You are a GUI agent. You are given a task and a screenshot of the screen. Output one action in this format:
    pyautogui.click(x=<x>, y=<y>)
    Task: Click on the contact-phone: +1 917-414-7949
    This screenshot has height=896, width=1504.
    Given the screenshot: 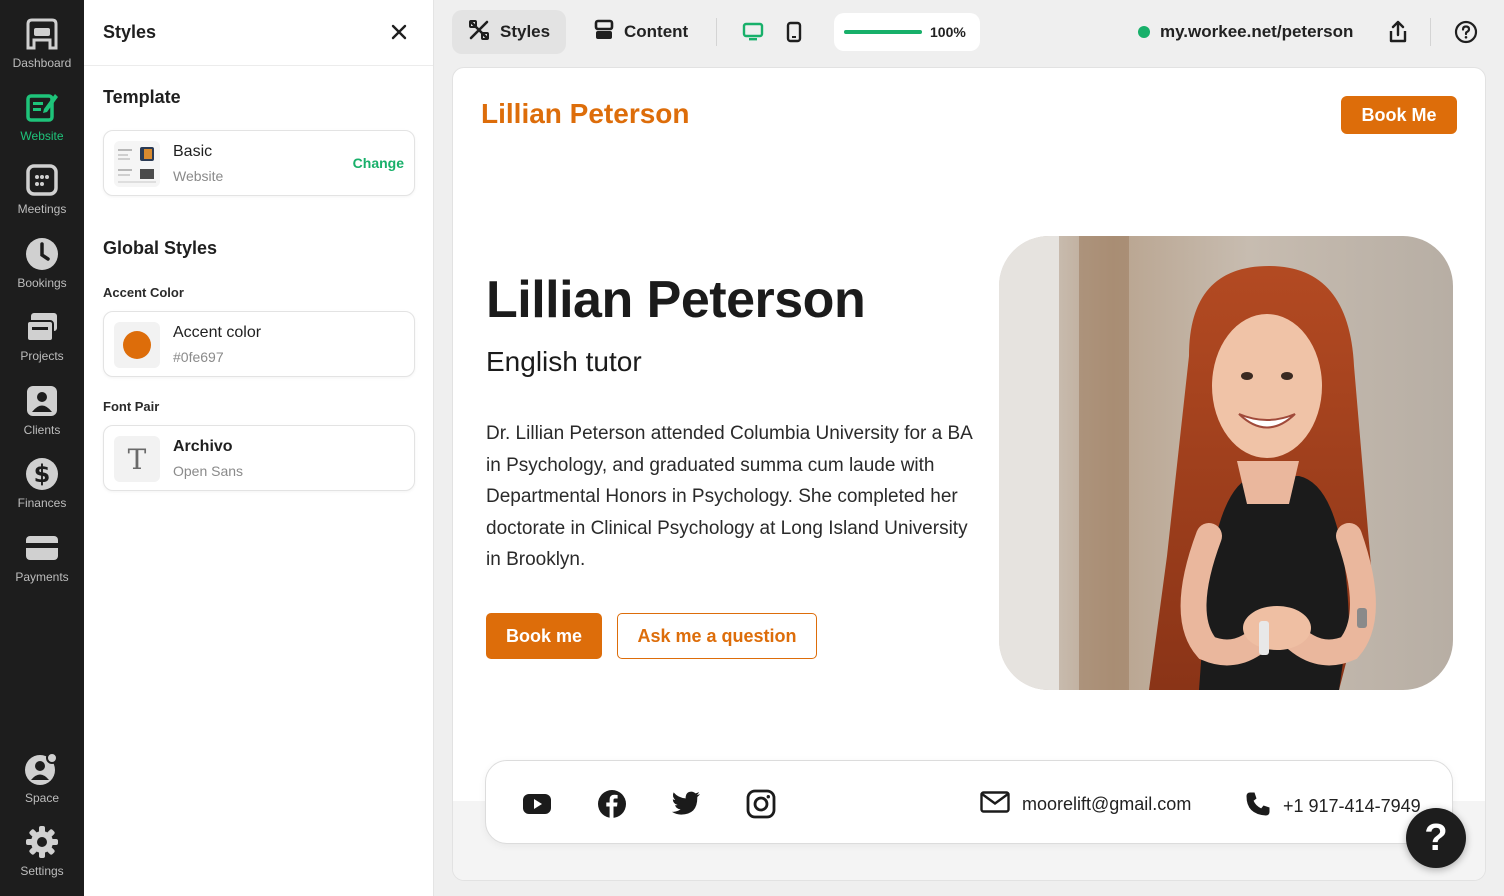 What is the action you would take?
    pyautogui.click(x=1333, y=806)
    